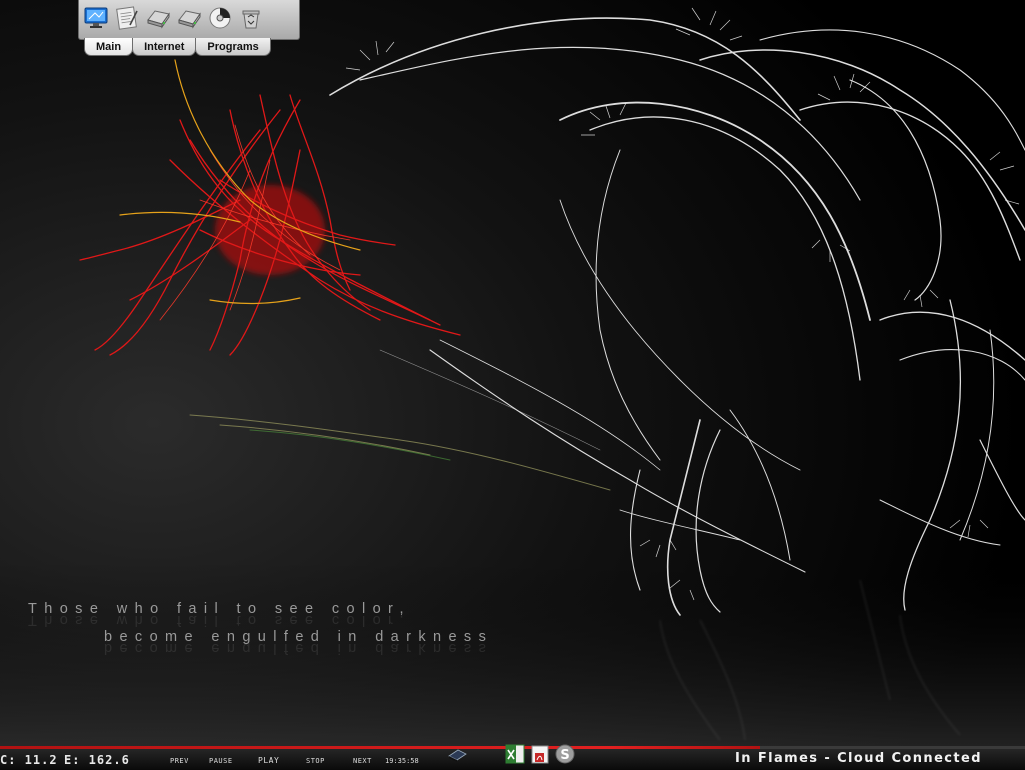  I want to click on taskbar-line, so click(892, 747).